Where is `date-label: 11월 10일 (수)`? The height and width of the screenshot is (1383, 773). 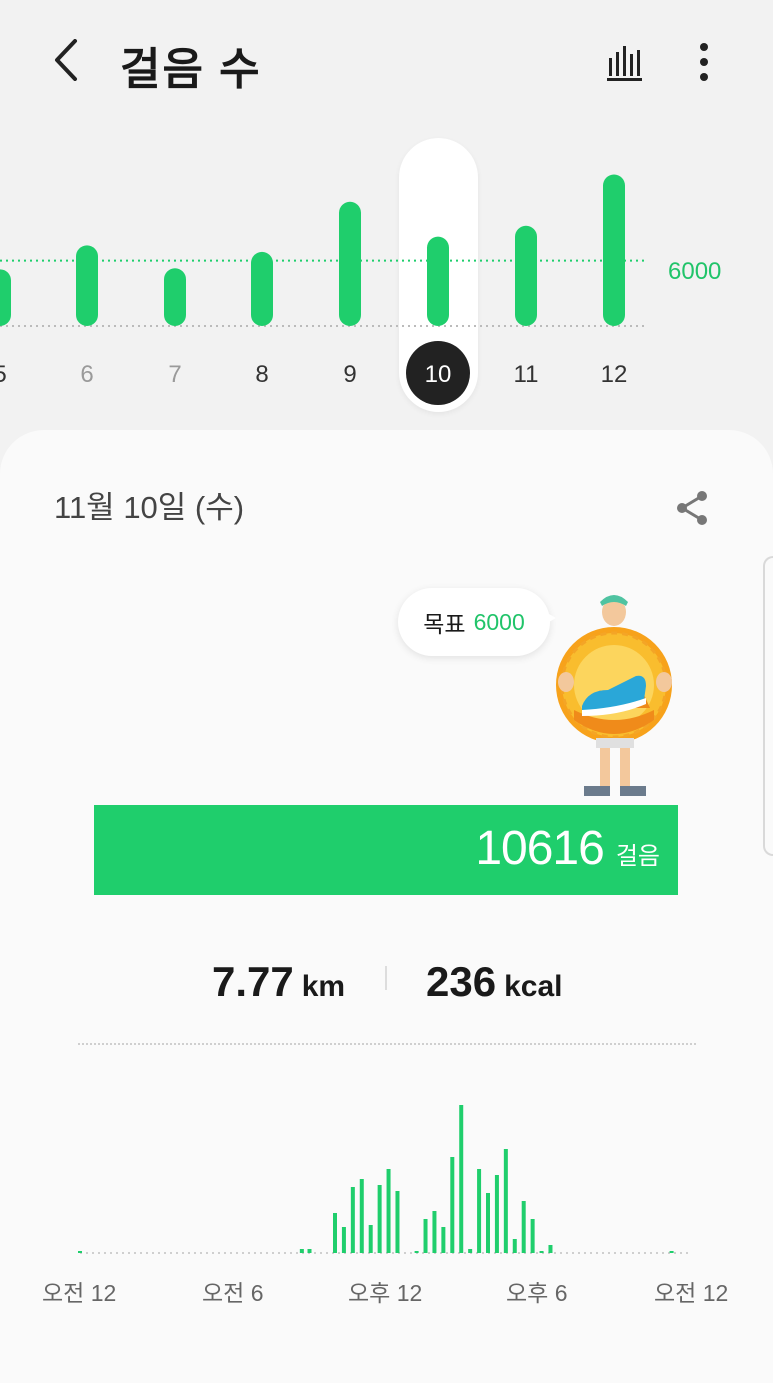
date-label: 11월 10일 (수) is located at coordinates (149, 507).